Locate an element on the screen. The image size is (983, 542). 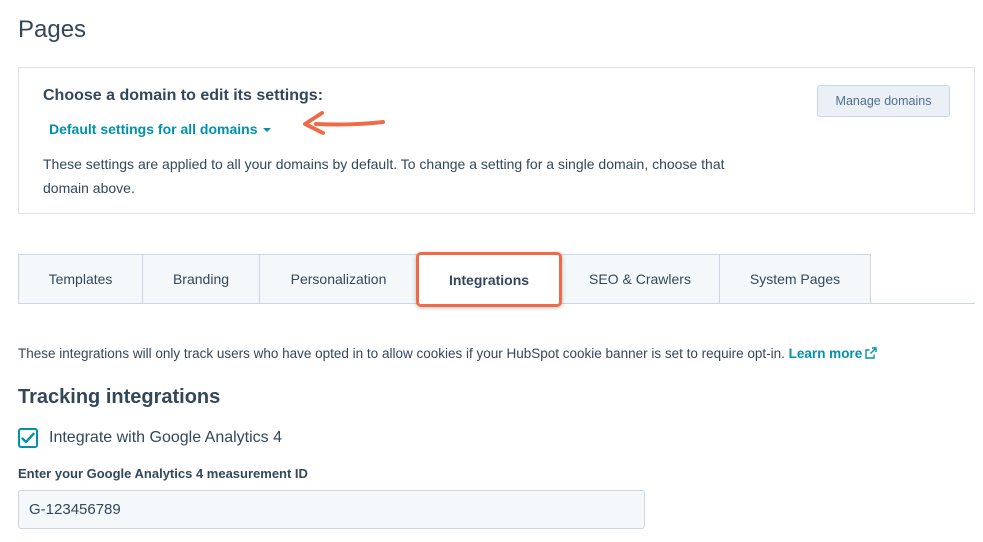
tracking-integrations-title: Tracking integrations is located at coordinates (119, 397).